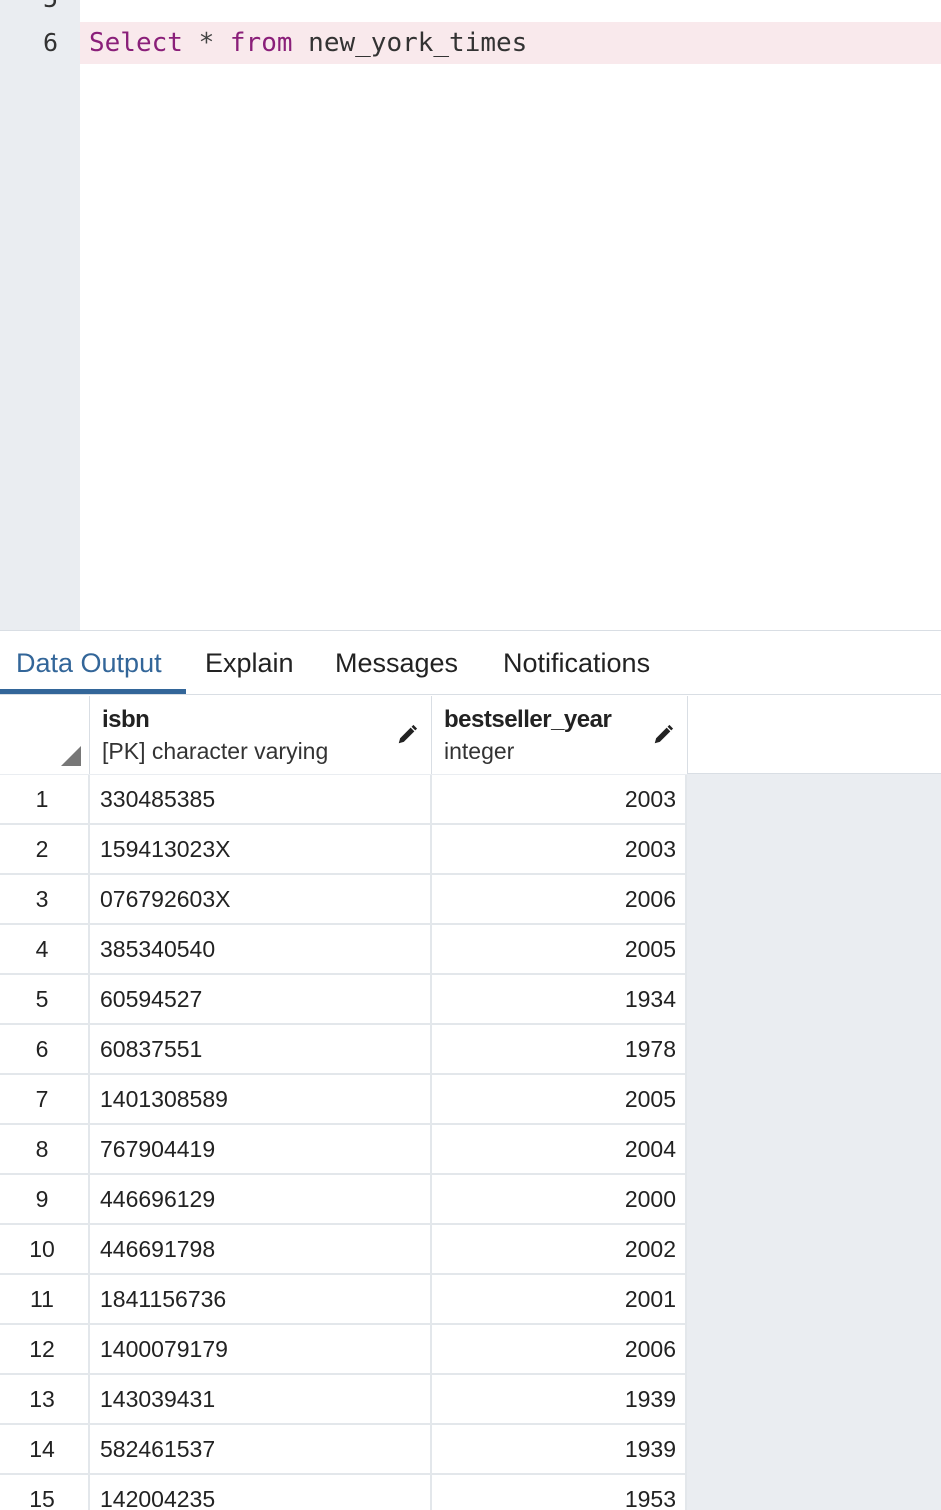  Describe the element at coordinates (261, 1199) in the screenshot. I see `isbn-cell: 446696129` at that location.